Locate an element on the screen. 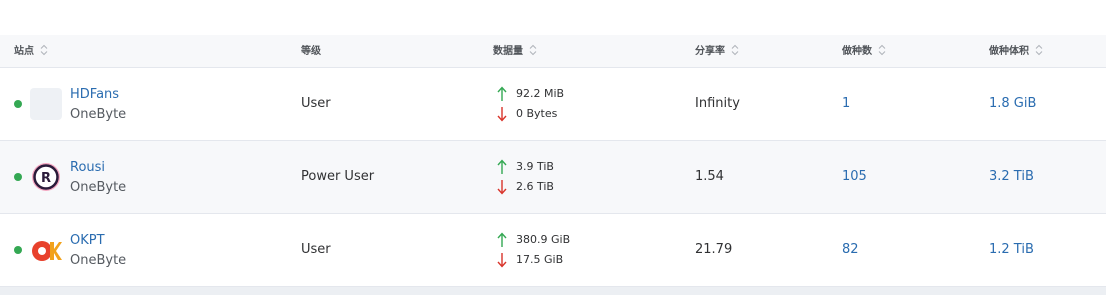 The height and width of the screenshot is (295, 1106). share-ratio: Infinity is located at coordinates (717, 103).